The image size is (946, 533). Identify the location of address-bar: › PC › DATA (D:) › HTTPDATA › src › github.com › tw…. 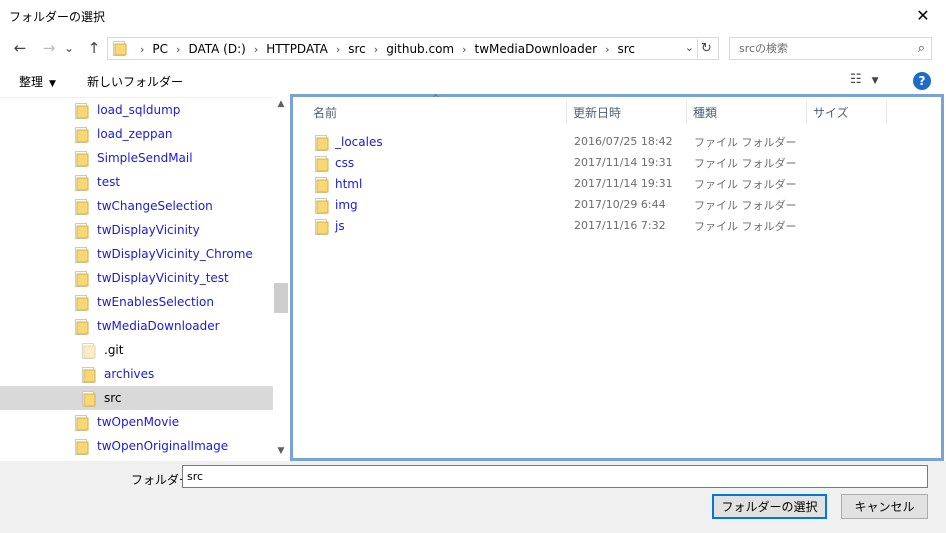
(413, 48).